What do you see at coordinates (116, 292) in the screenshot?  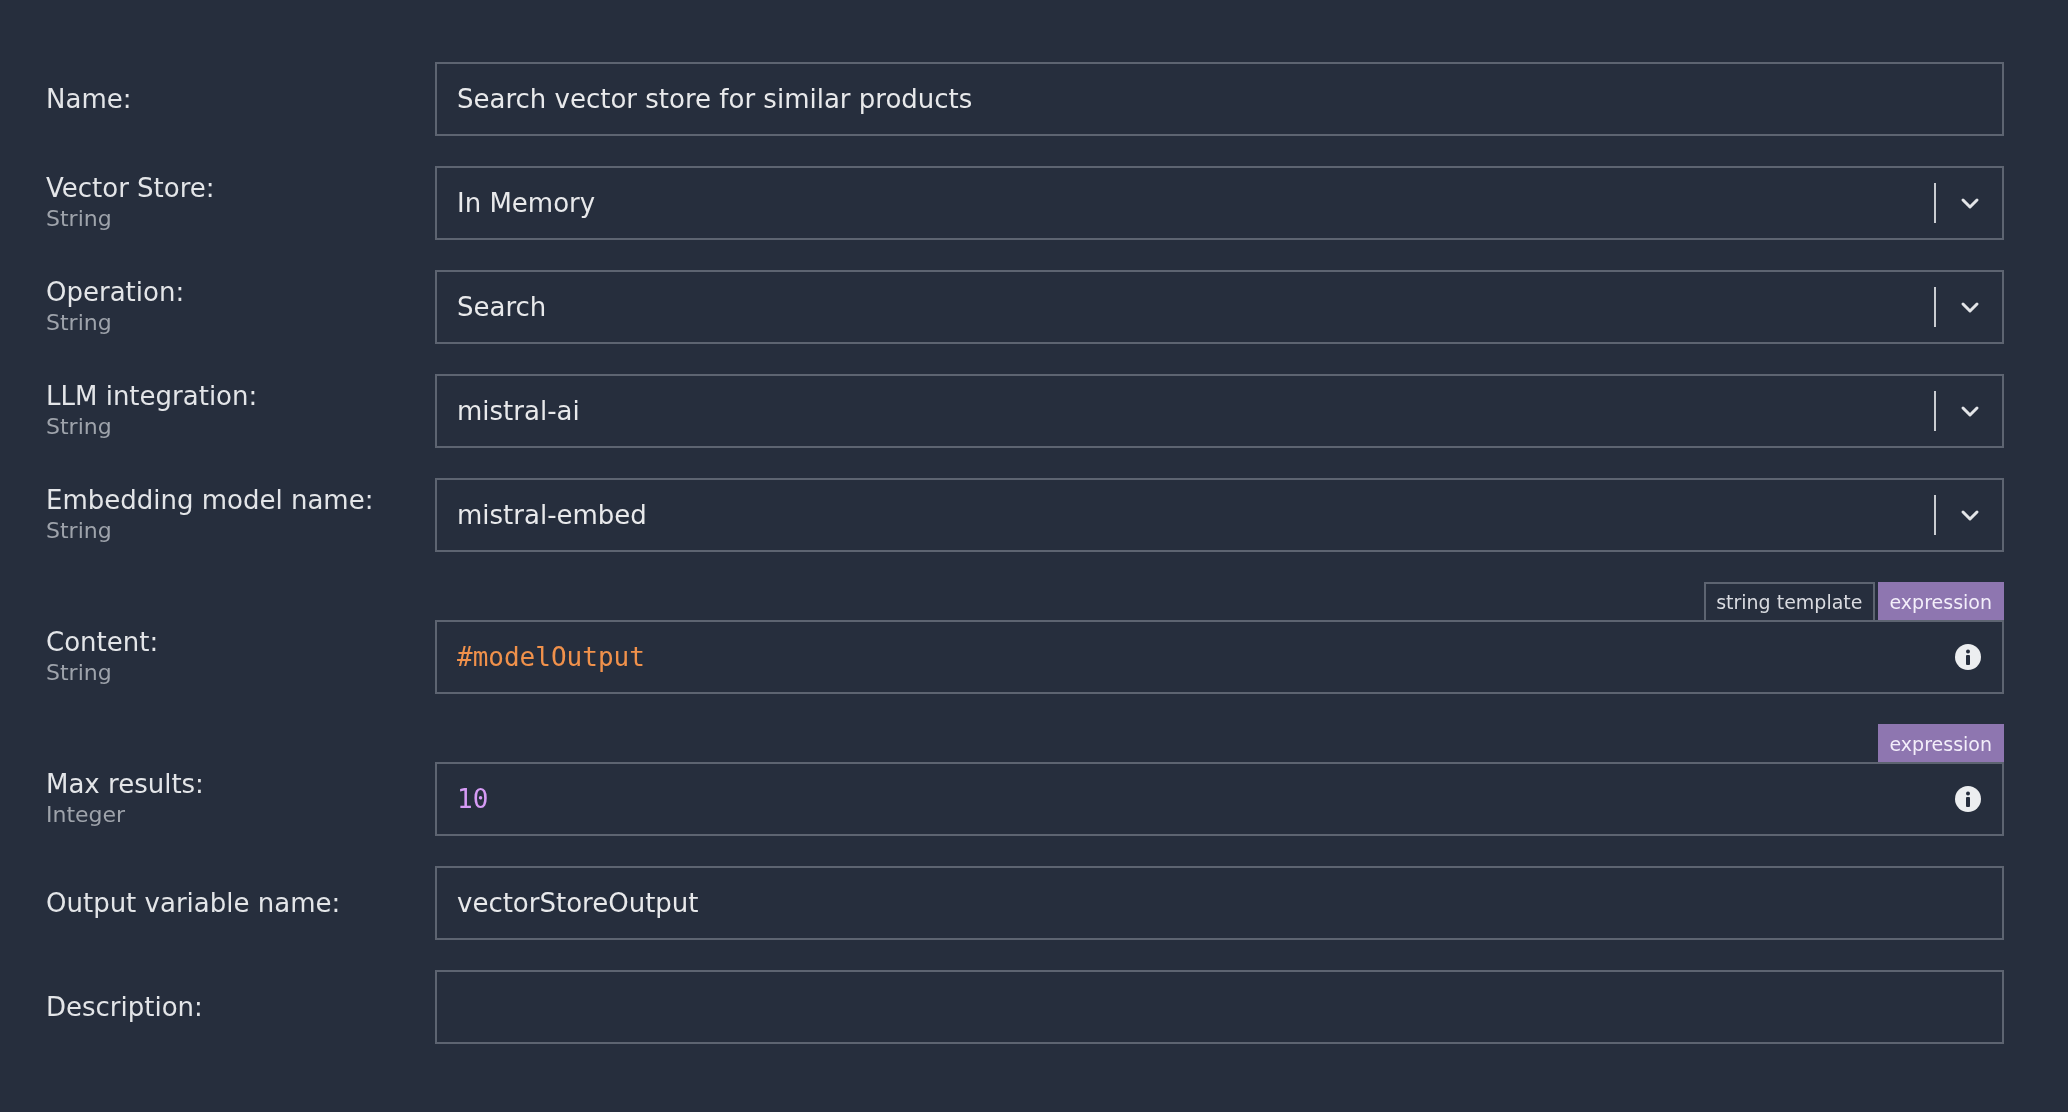 I see `field-label: Operation:` at bounding box center [116, 292].